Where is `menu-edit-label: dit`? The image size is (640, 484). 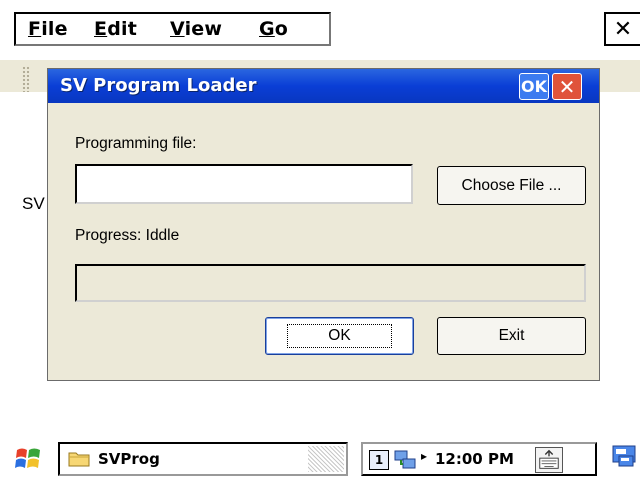
menu-edit-label: dit is located at coordinates (122, 29).